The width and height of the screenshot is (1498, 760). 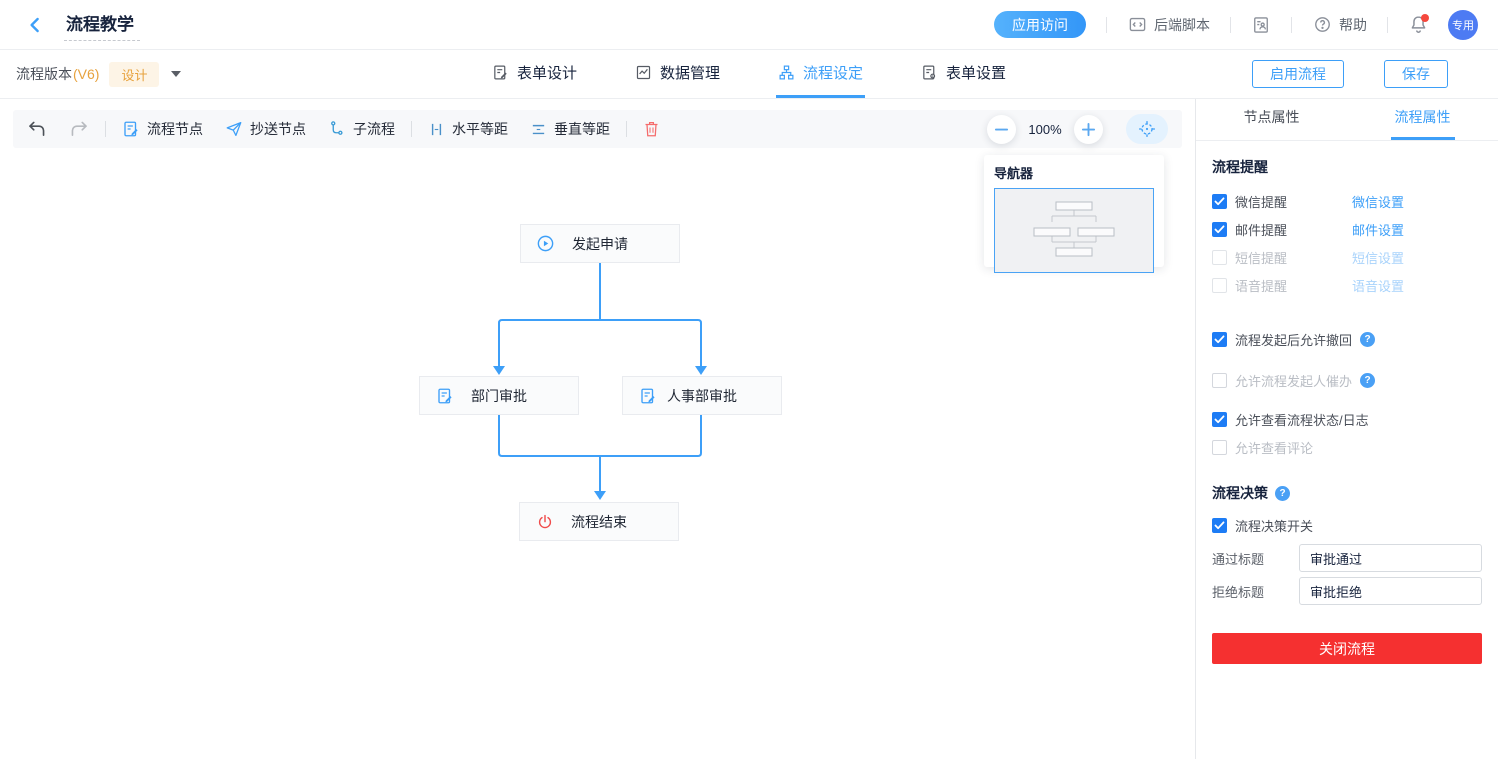 What do you see at coordinates (1291, 24) in the screenshot?
I see `divider` at bounding box center [1291, 24].